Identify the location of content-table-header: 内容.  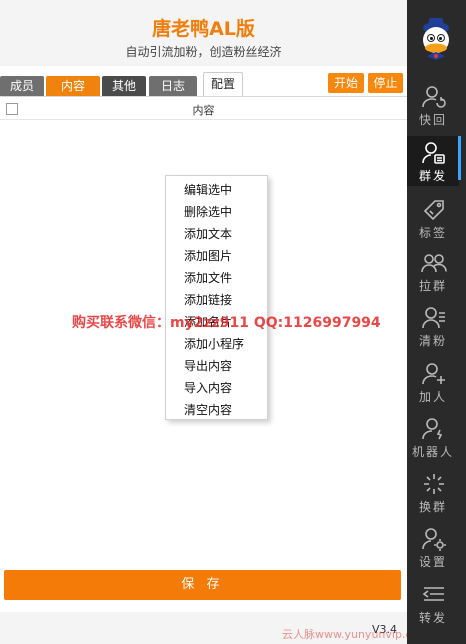
(203, 108).